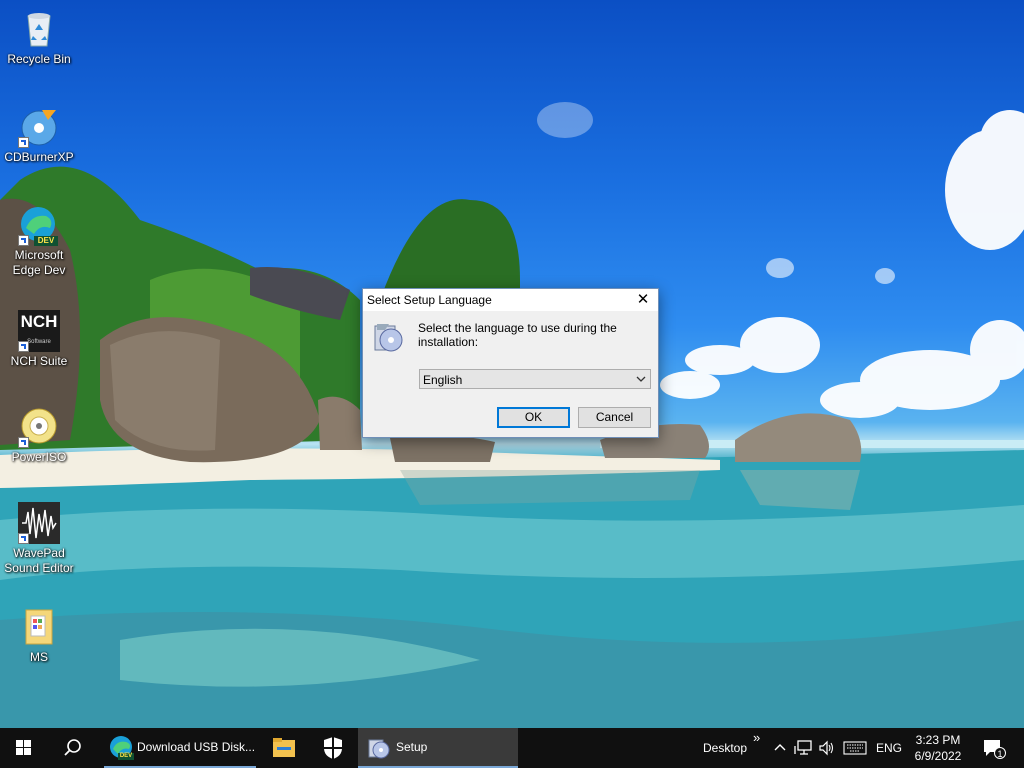 Image resolution: width=1024 pixels, height=771 pixels. What do you see at coordinates (39, 29) in the screenshot?
I see `recycle-bin-icon` at bounding box center [39, 29].